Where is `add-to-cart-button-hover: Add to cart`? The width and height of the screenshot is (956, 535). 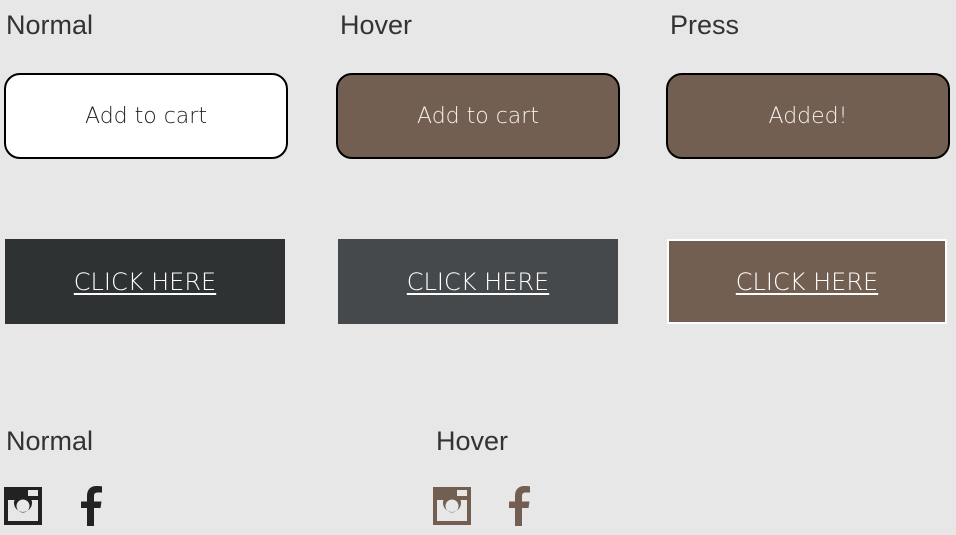
add-to-cart-button-hover: Add to cart is located at coordinates (478, 116).